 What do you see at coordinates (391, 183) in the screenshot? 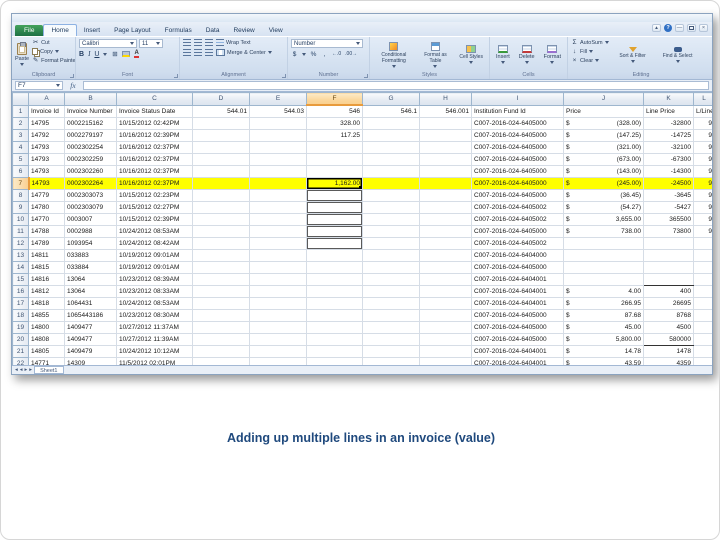
I see `cell-G7` at bounding box center [391, 183].